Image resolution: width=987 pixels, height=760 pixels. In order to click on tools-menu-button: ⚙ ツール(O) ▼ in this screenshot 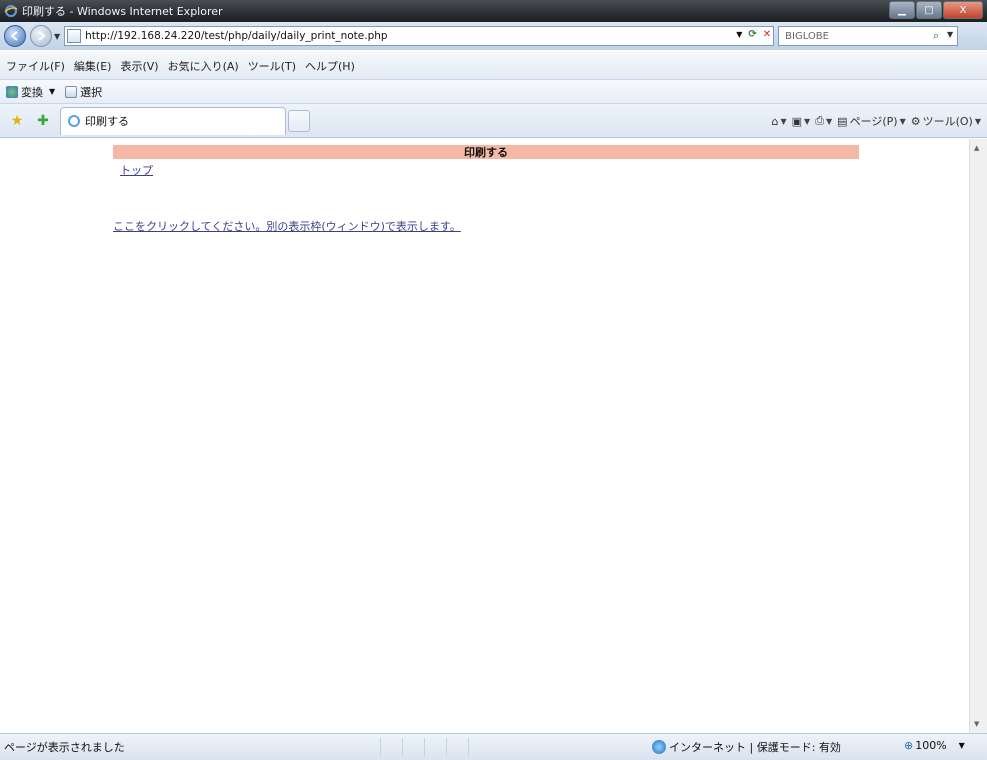, I will do `click(946, 121)`.